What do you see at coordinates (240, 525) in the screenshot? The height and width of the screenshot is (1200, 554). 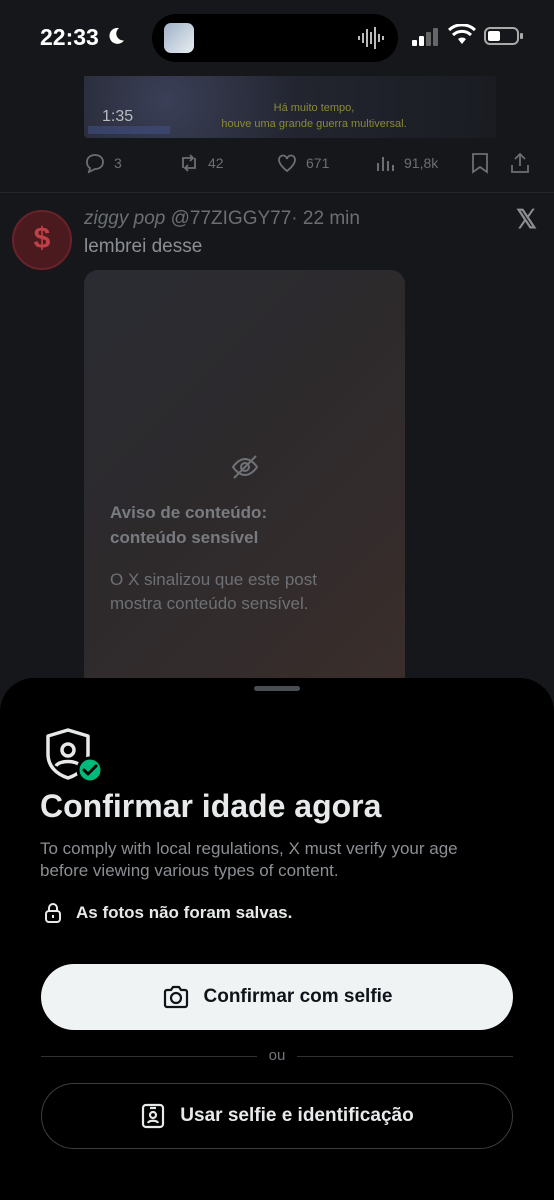 I see `content-warning-title: Aviso de conteúdo: conteúdo sensível` at bounding box center [240, 525].